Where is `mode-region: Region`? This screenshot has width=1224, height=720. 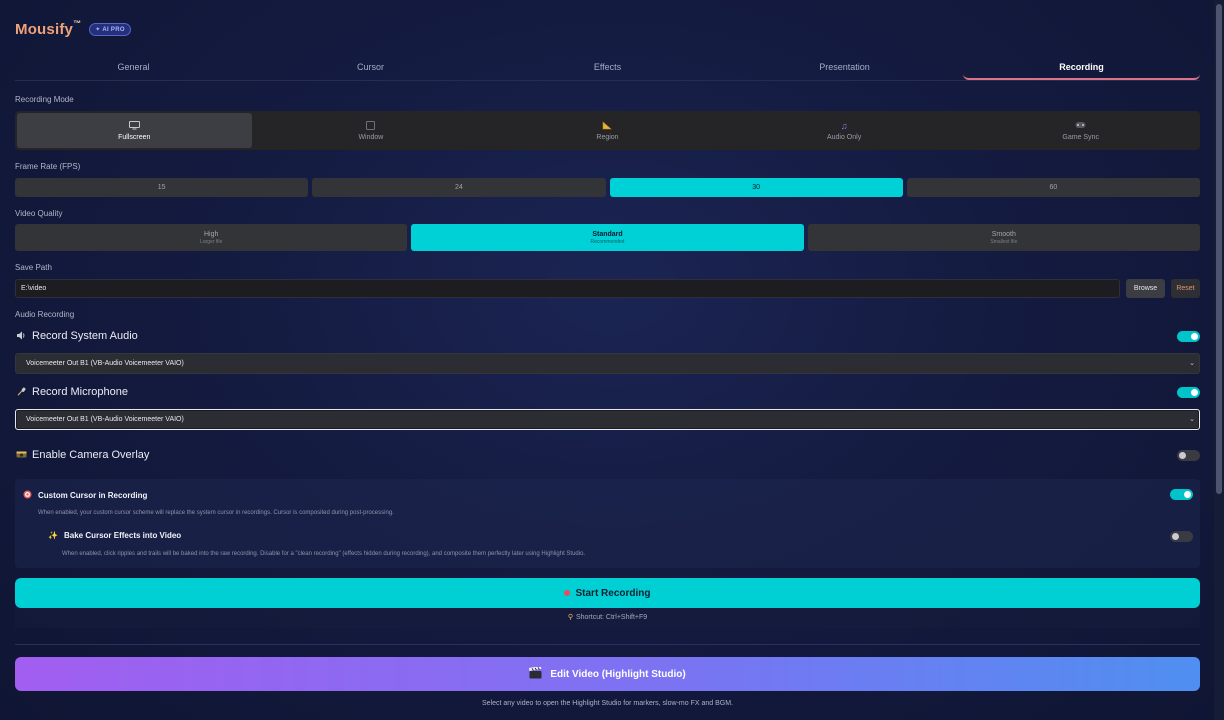
mode-region: Region is located at coordinates (607, 130).